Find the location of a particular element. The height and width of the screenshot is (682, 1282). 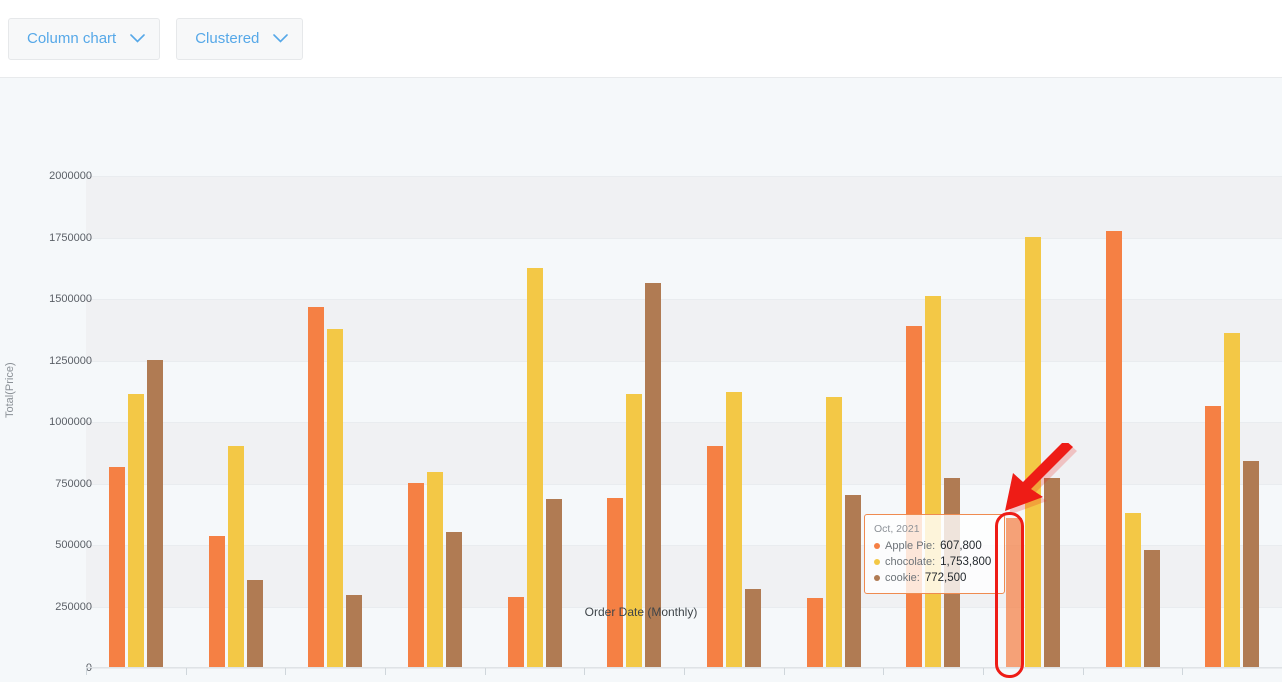

y-axis-tick-label: 1250000 is located at coordinates (70, 360).